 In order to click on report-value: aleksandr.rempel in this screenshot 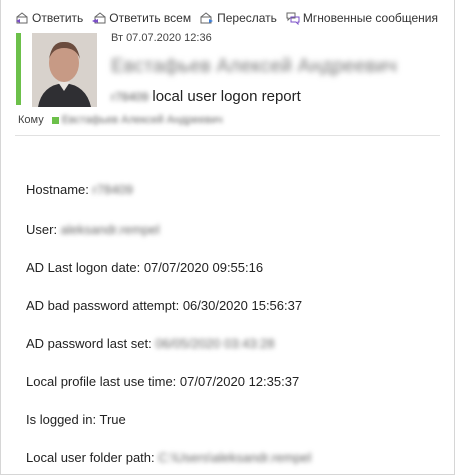, I will do `click(110, 229)`.